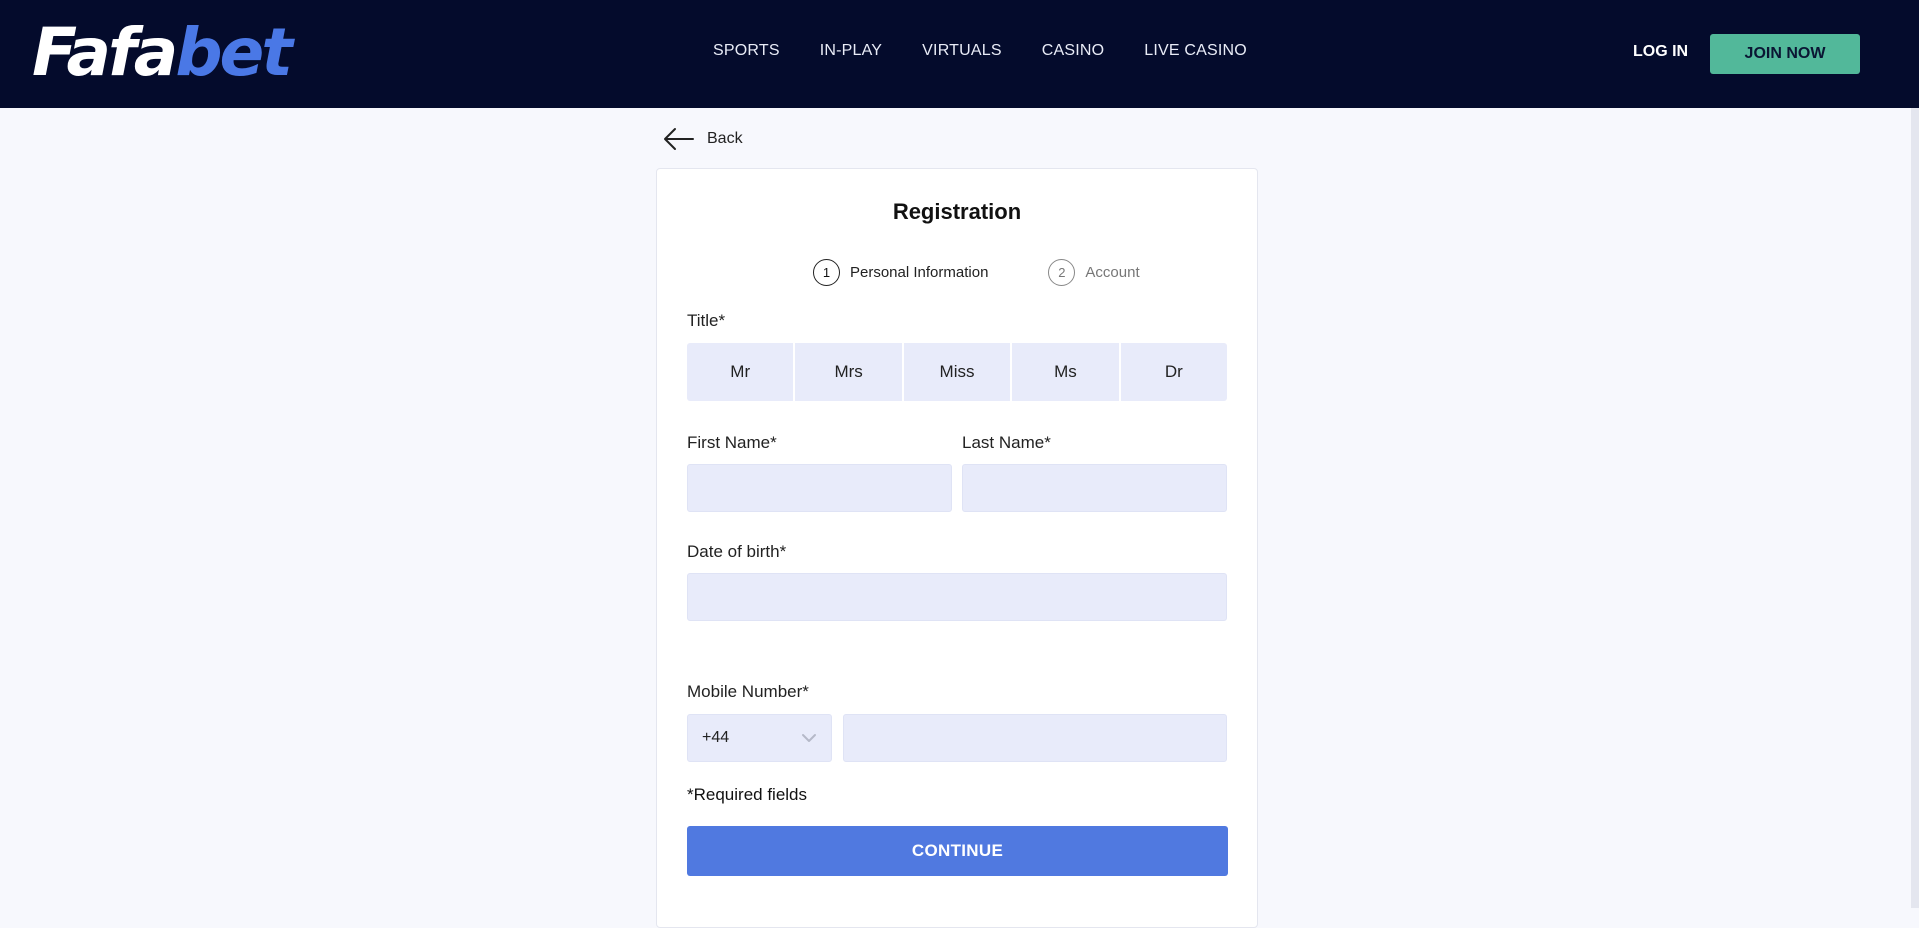  Describe the element at coordinates (706, 320) in the screenshot. I see `title-label: Title*` at that location.